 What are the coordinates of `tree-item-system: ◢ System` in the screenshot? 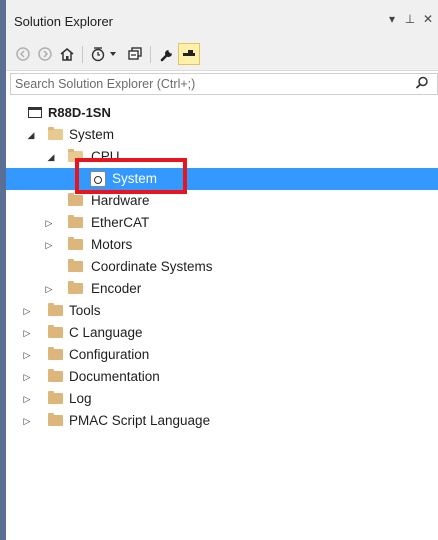 It's located at (222, 135).